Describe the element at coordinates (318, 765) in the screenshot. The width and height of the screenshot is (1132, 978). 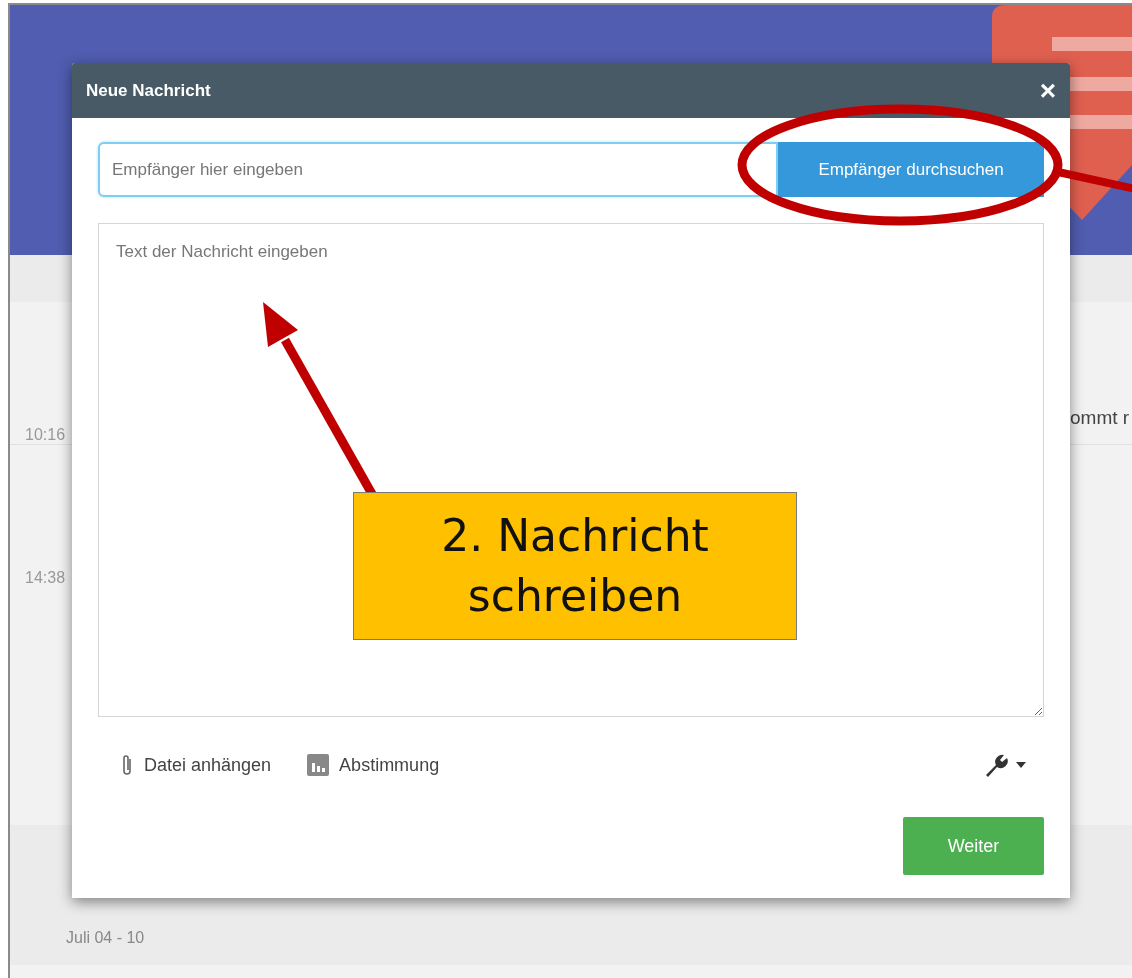
I see `bar-chart-icon` at that location.